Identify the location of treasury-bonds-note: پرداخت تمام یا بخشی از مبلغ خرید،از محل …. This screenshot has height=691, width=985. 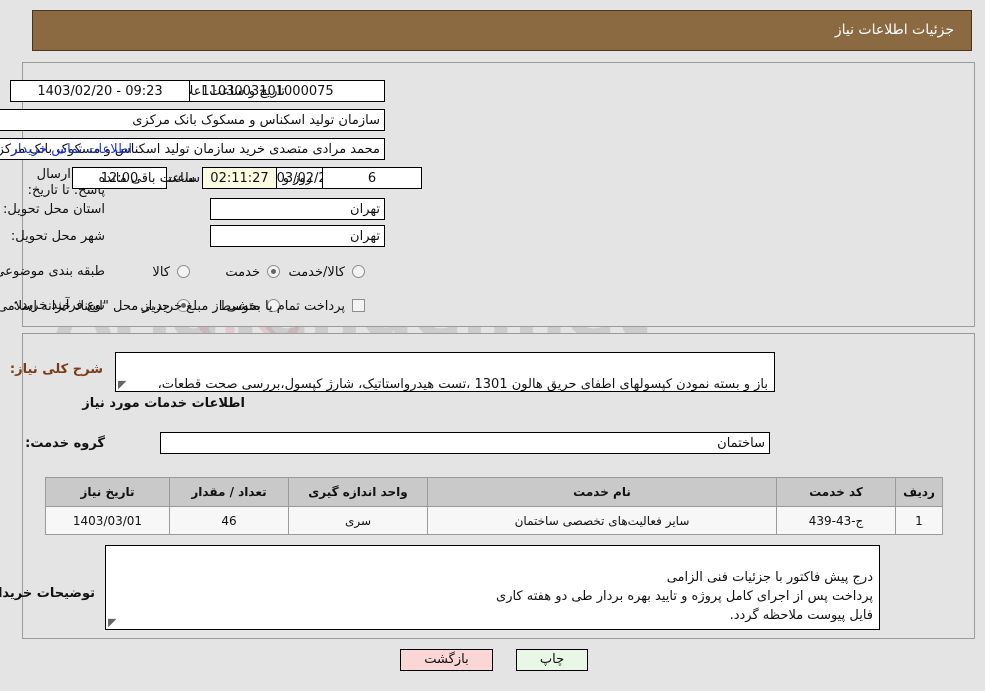
(172, 306).